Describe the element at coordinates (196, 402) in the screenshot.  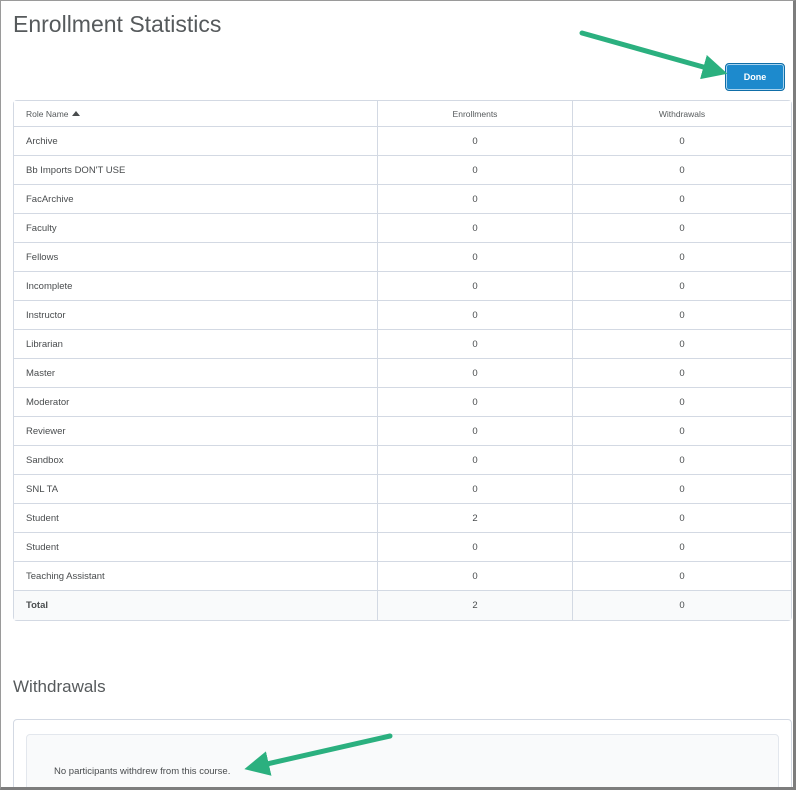
I see `role-cell: Moderator` at that location.